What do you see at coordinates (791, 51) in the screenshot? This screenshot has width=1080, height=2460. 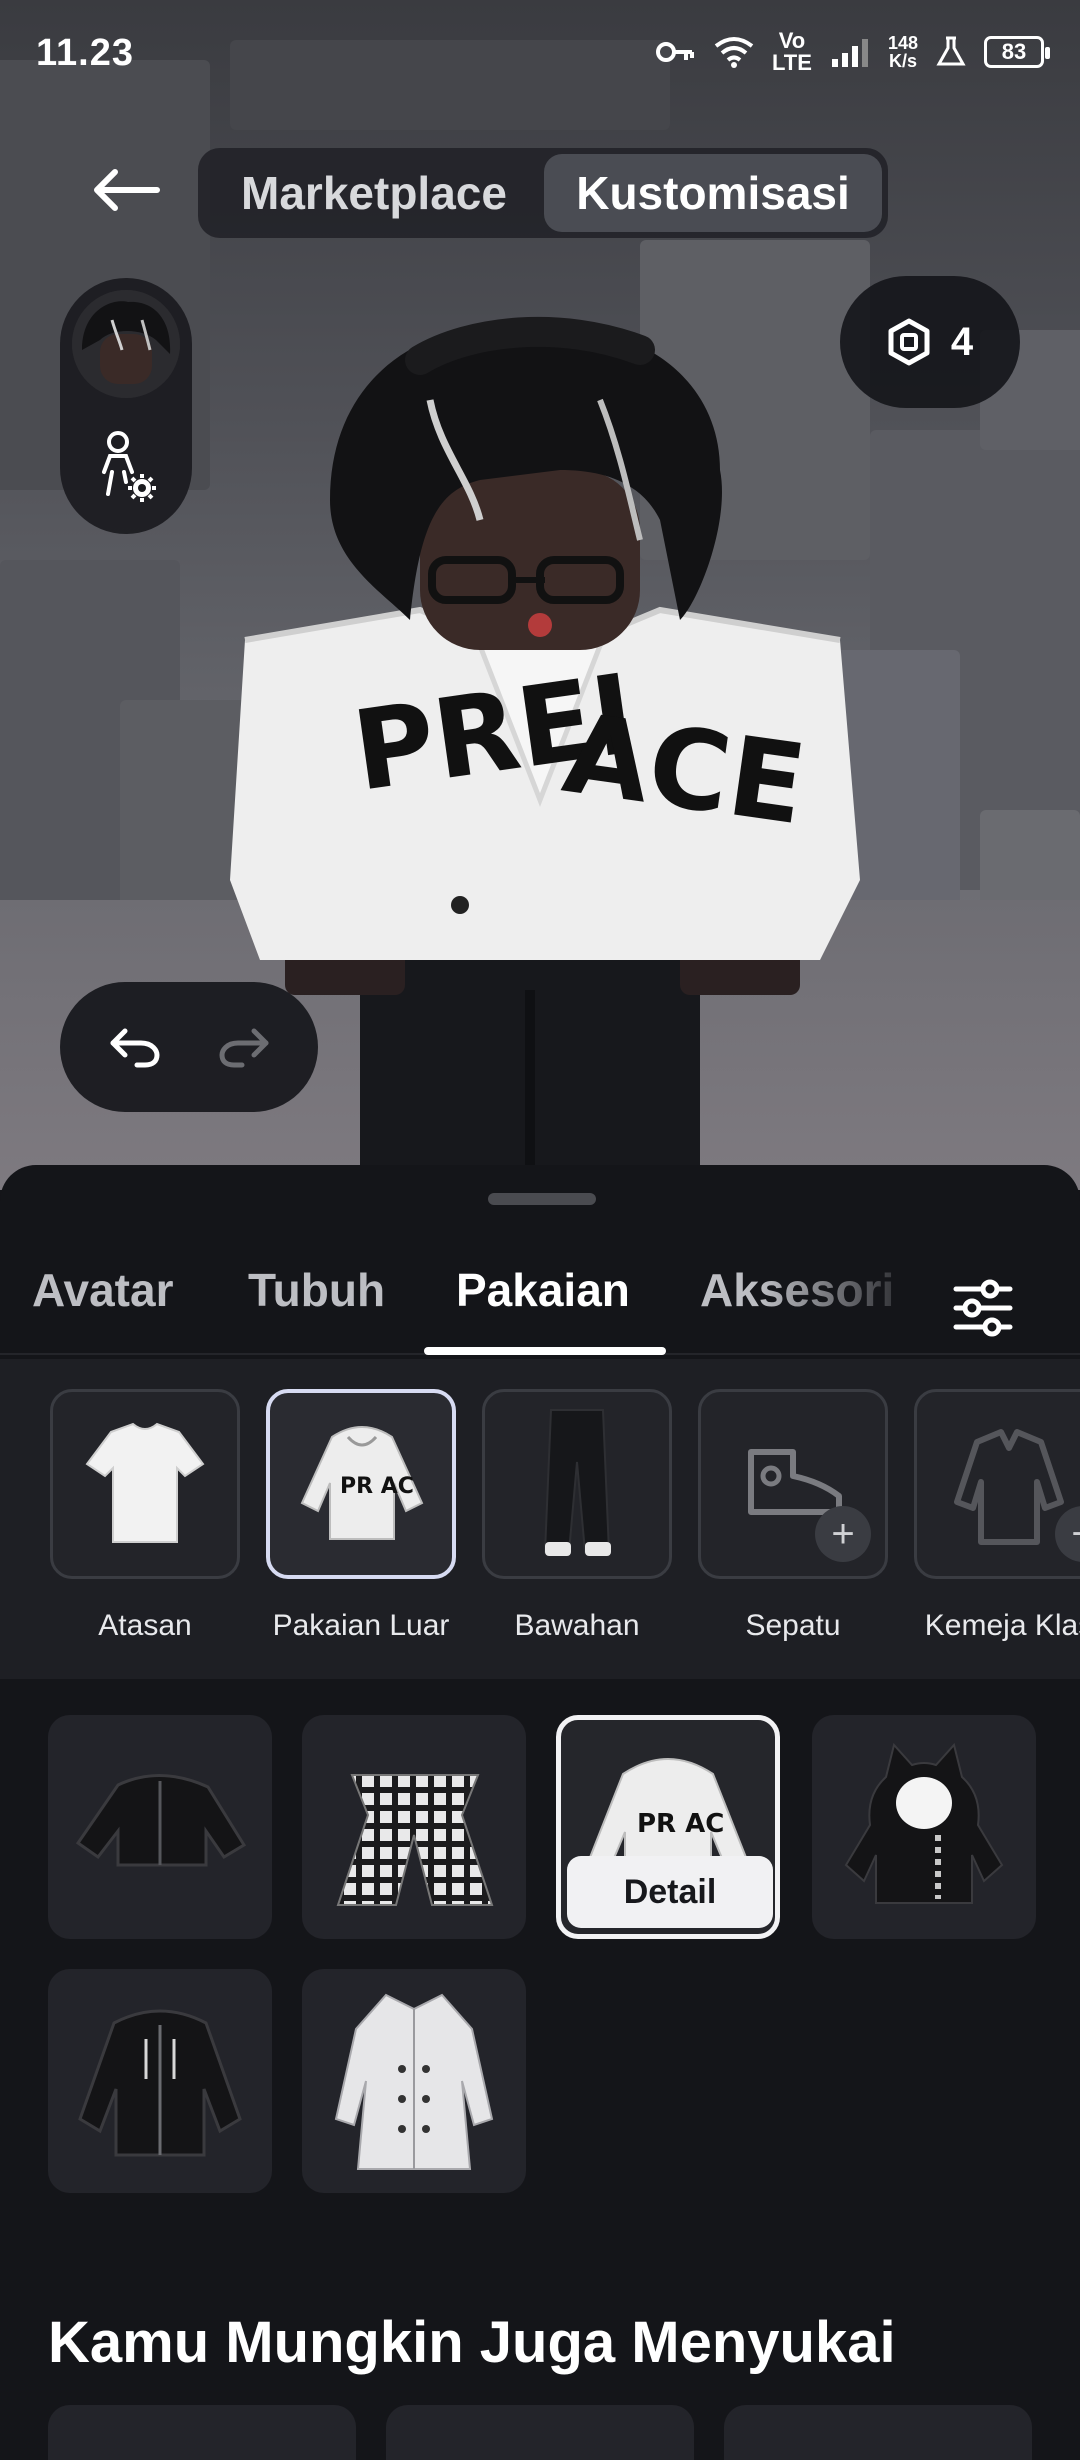 I see `network-label: Vo LTE` at bounding box center [791, 51].